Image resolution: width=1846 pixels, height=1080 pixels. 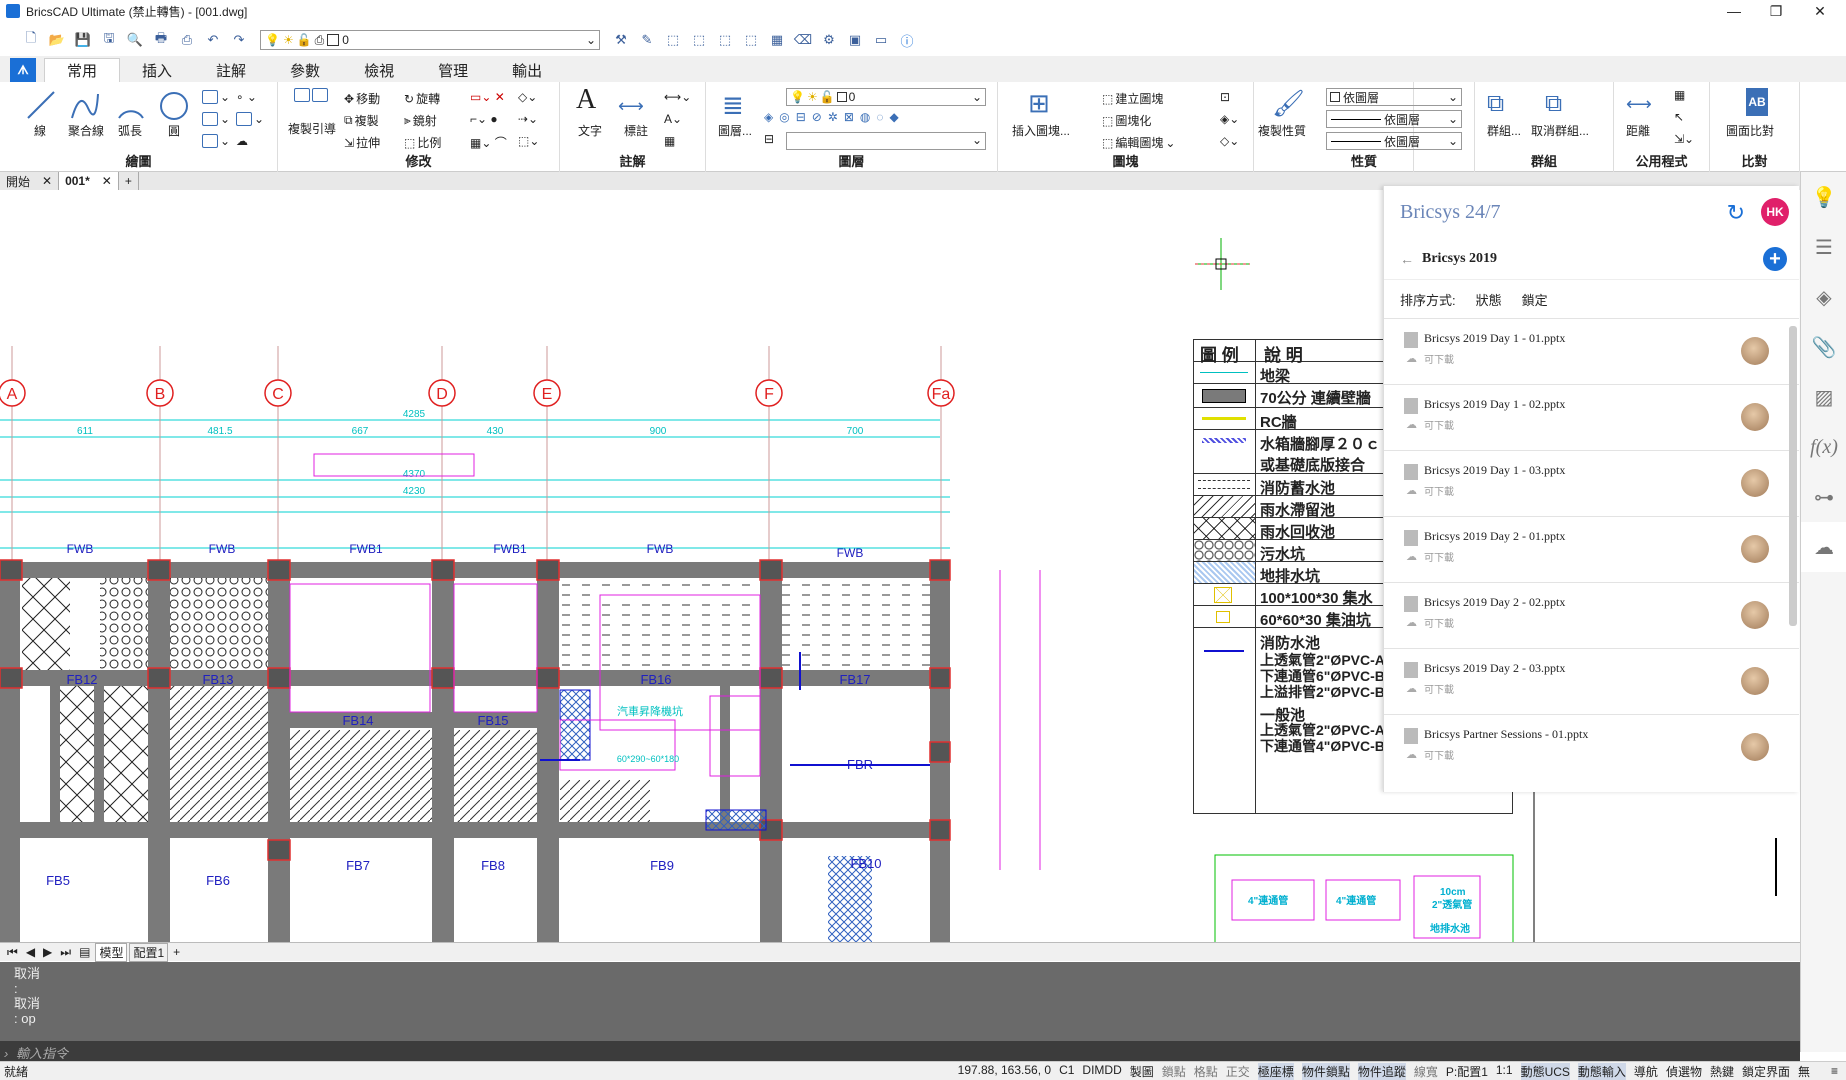 I want to click on rectangle-tool: ⌄, so click(x=216, y=97).